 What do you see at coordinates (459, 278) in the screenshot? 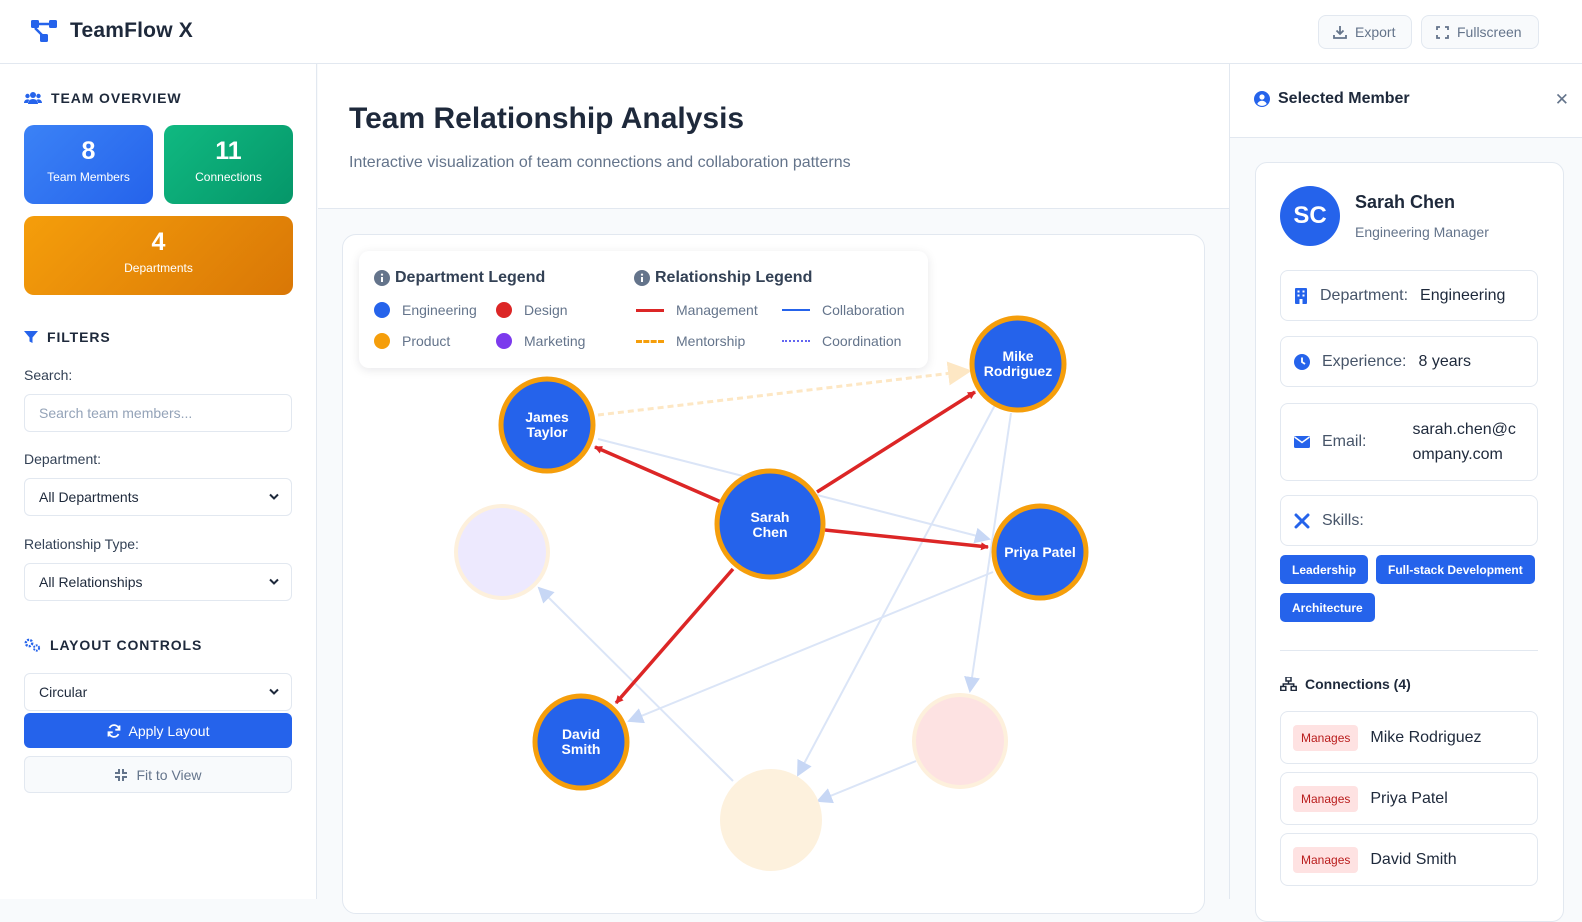
I see `department-legend-title: Department Legend` at bounding box center [459, 278].